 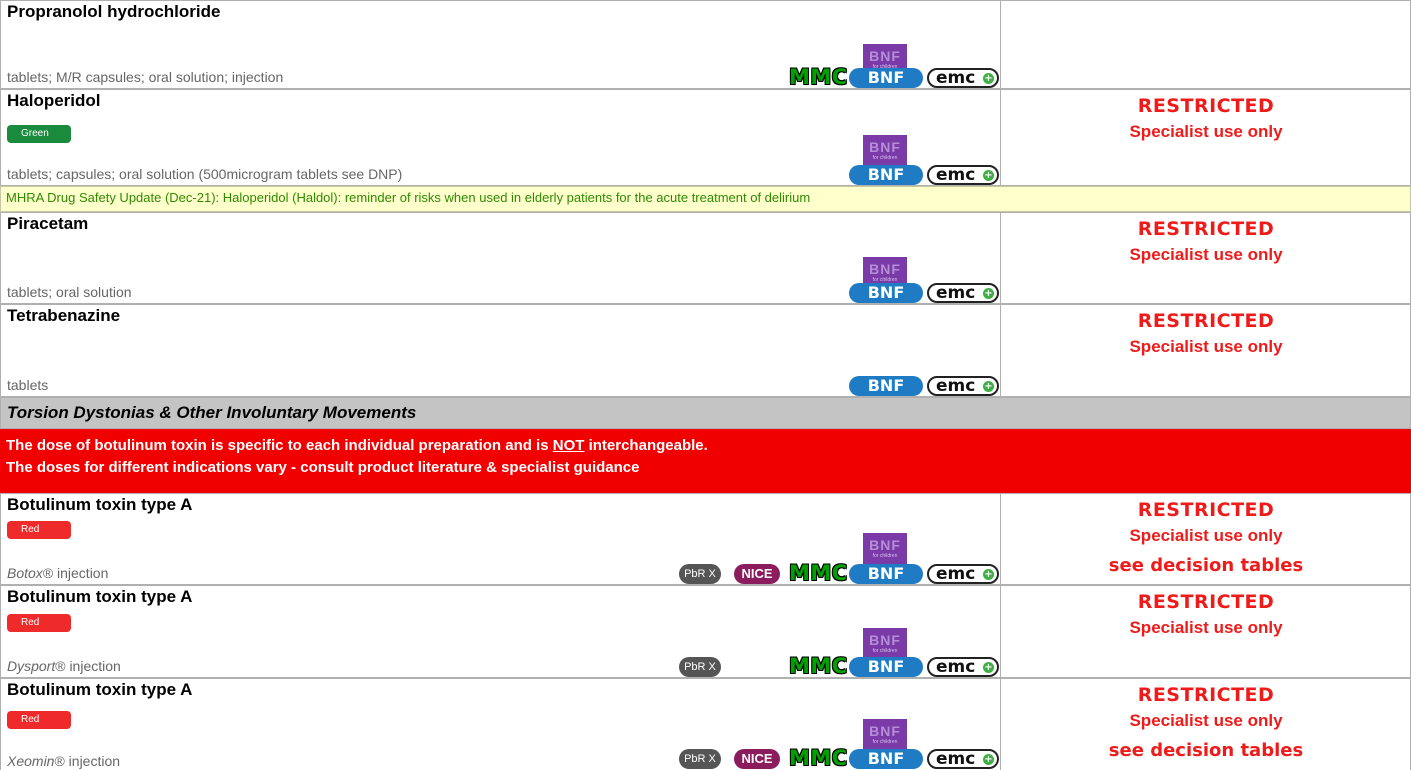 I want to click on brand-name: Xeomin, so click(x=31, y=761).